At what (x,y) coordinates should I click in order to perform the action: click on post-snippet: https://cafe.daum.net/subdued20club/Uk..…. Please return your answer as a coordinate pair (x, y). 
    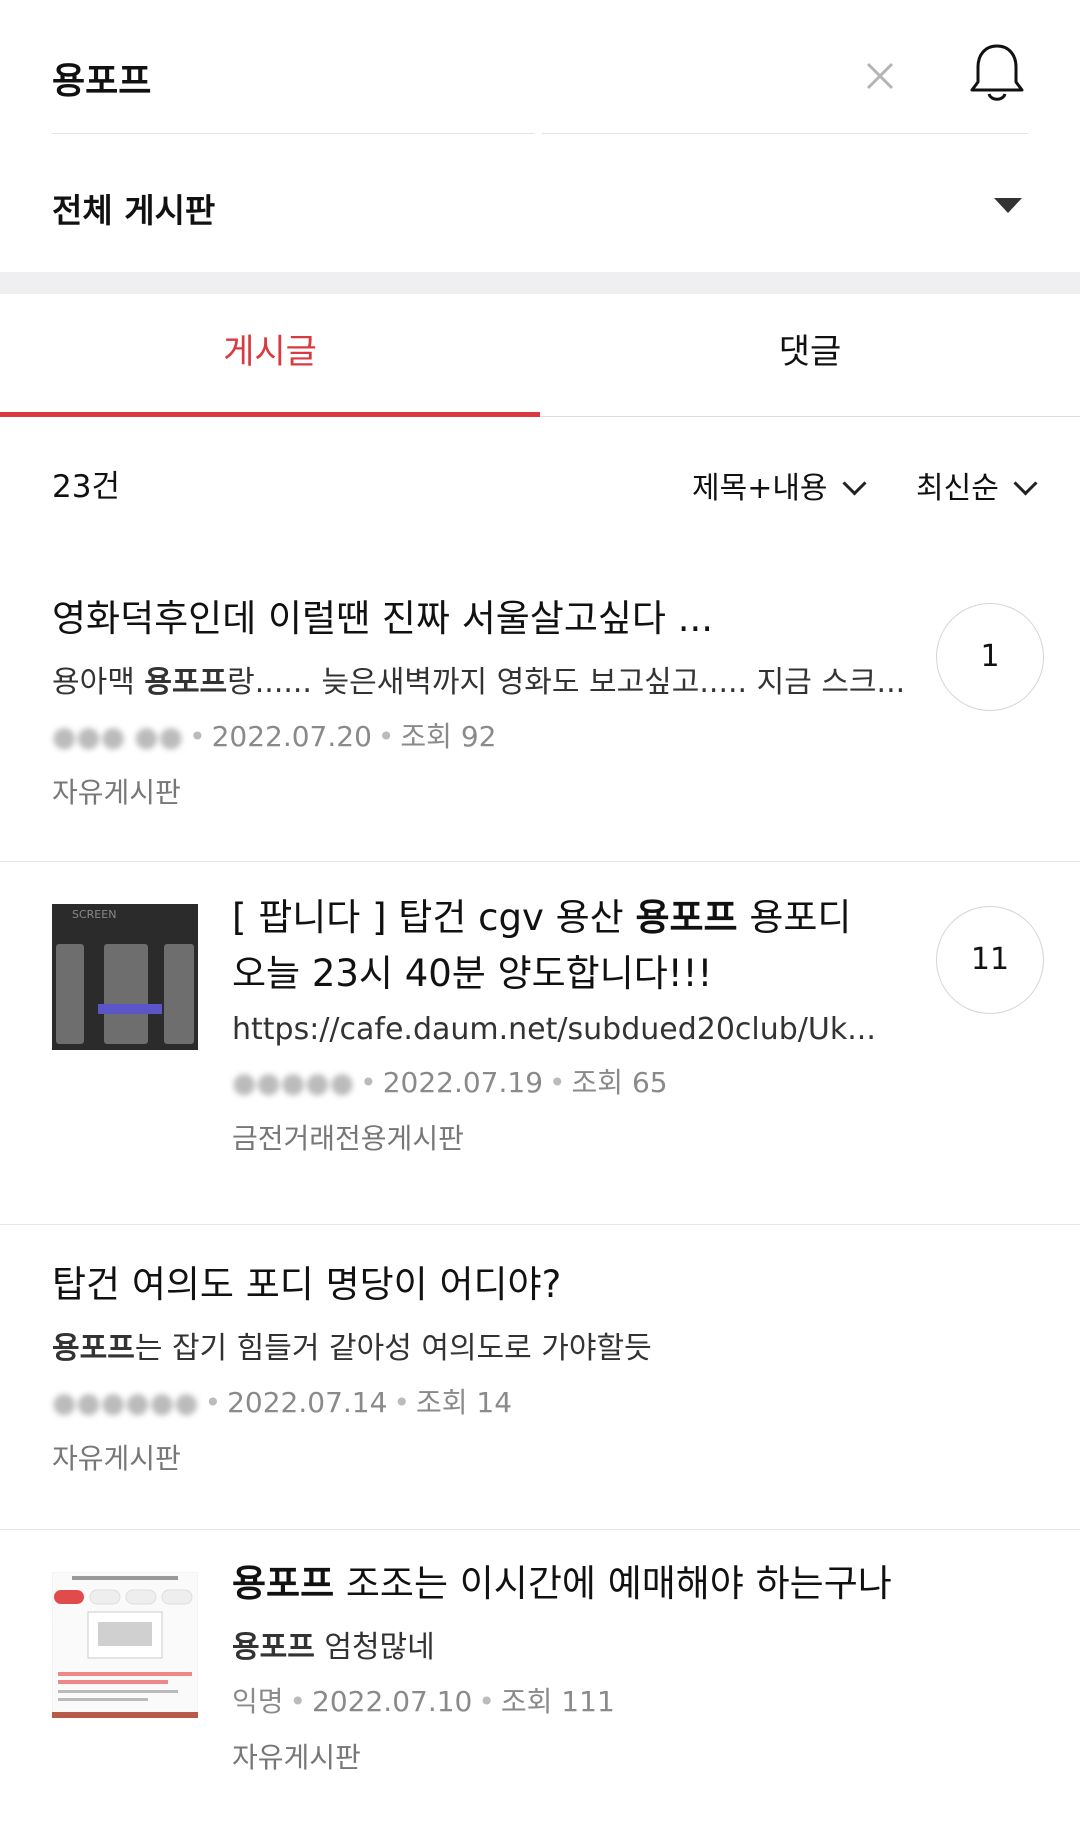
    Looking at the image, I should click on (554, 1029).